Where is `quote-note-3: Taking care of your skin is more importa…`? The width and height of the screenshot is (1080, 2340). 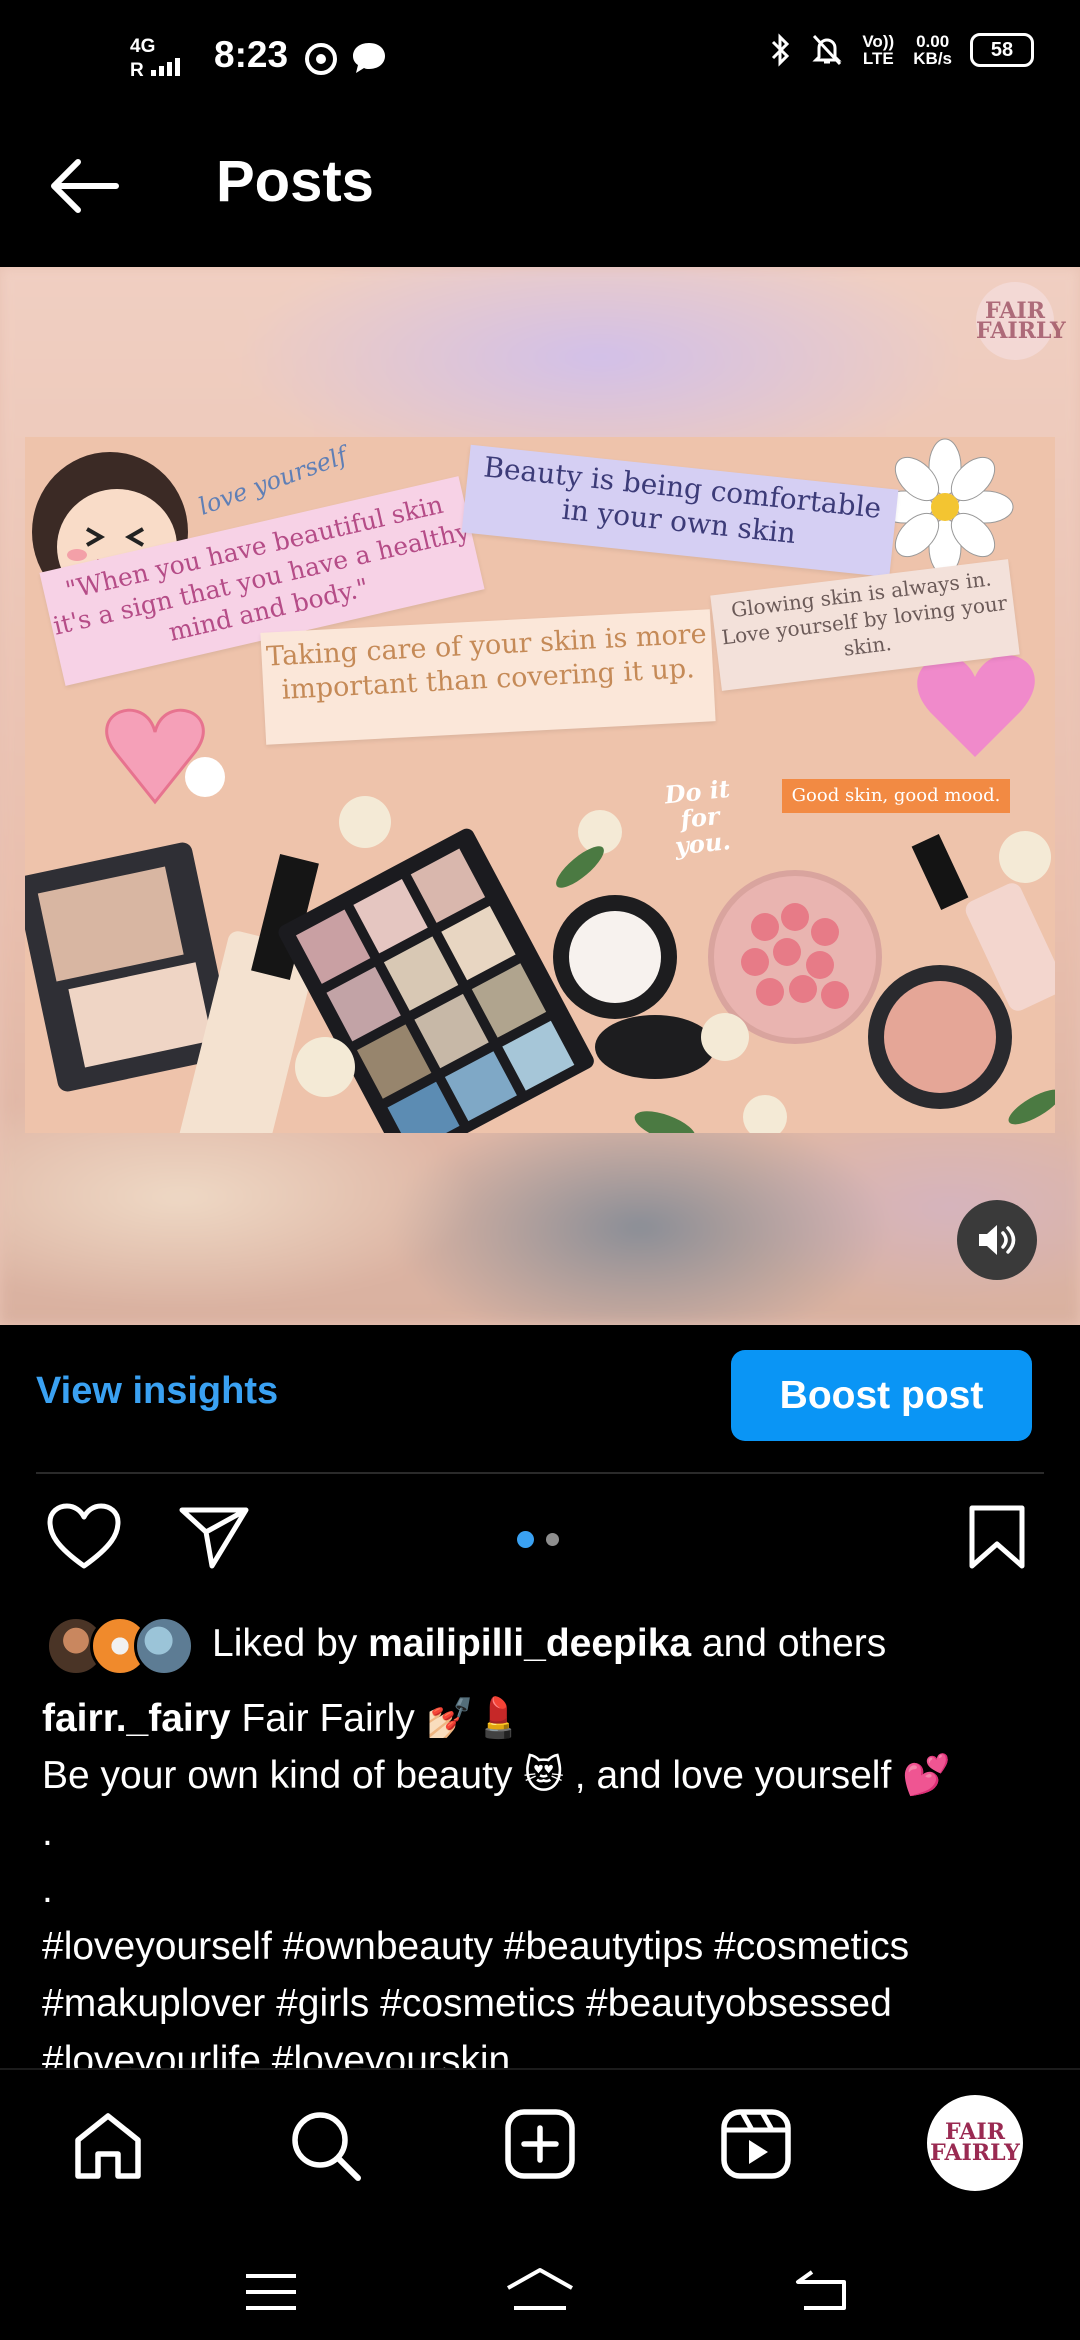
quote-note-3: Taking care of your skin is more importa… is located at coordinates (488, 677).